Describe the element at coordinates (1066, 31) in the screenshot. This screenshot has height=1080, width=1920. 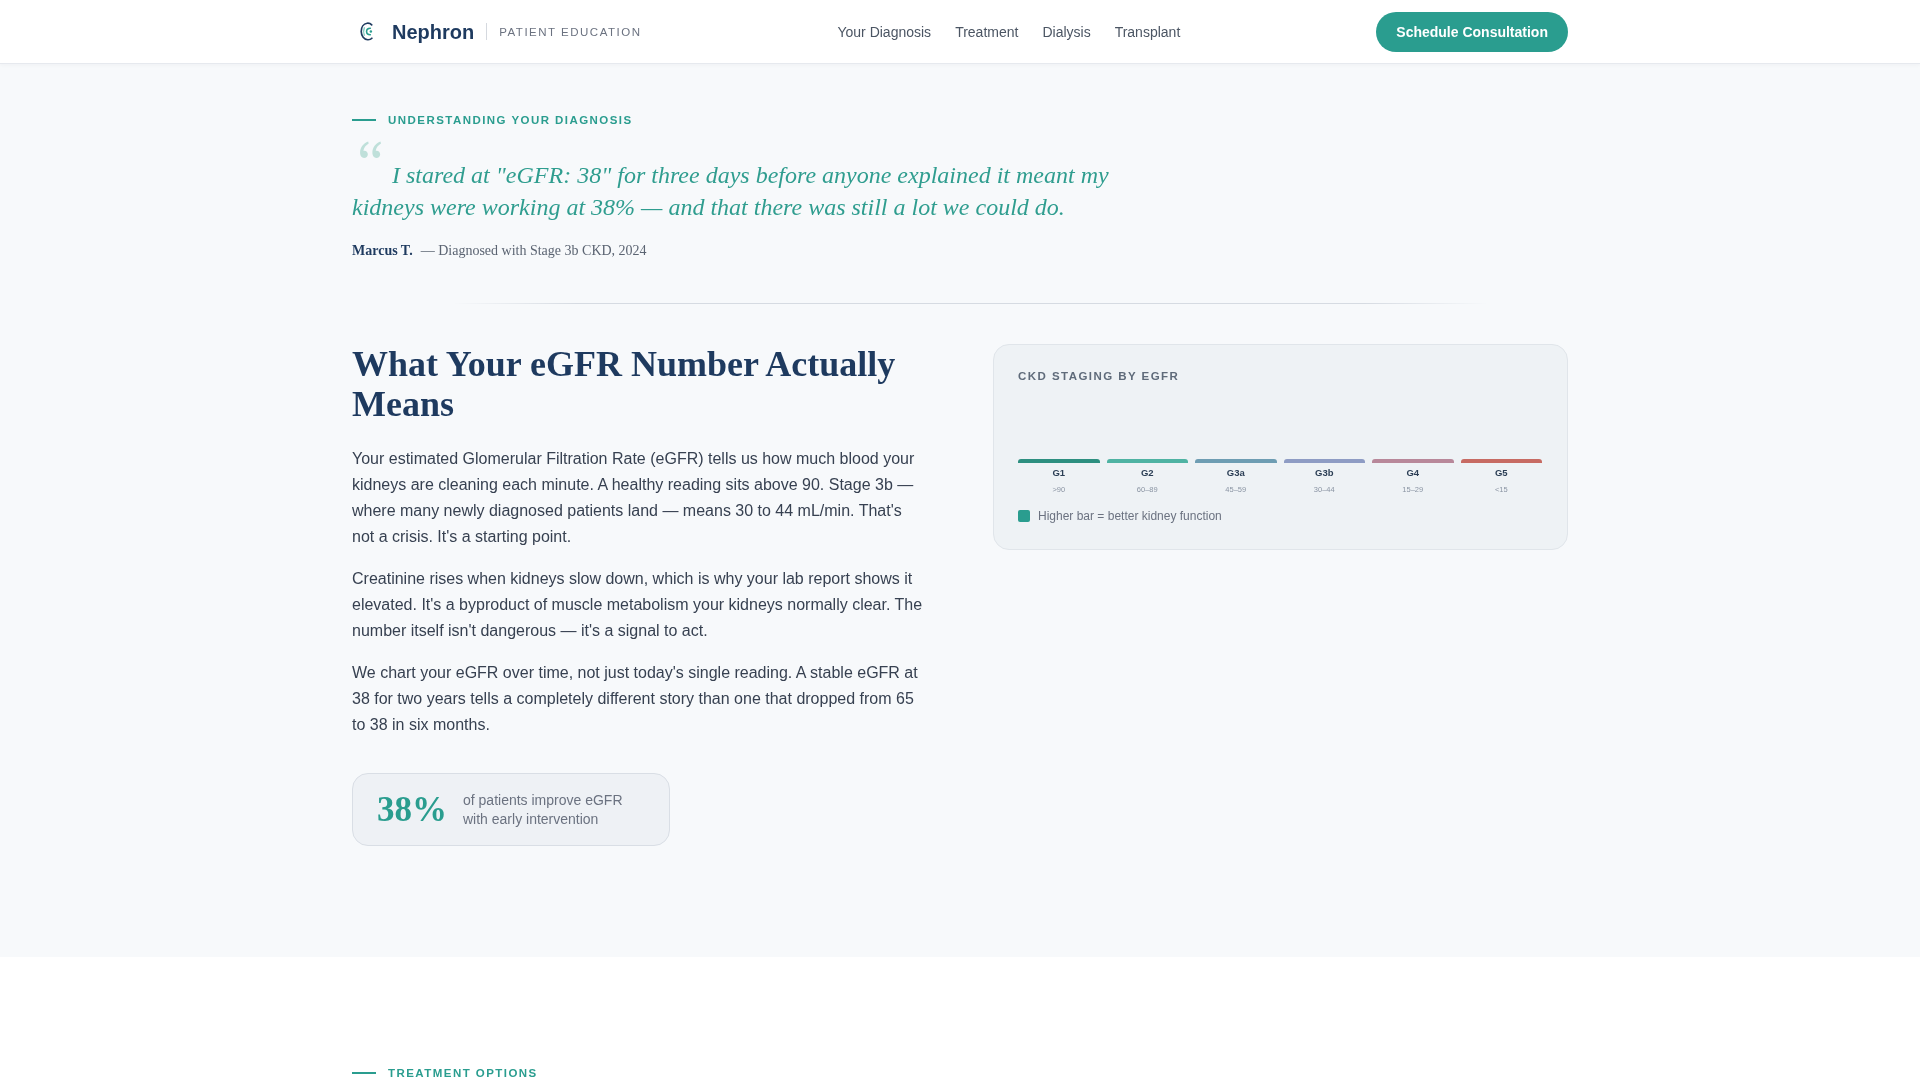
I see `nav-link: Dialysis` at that location.